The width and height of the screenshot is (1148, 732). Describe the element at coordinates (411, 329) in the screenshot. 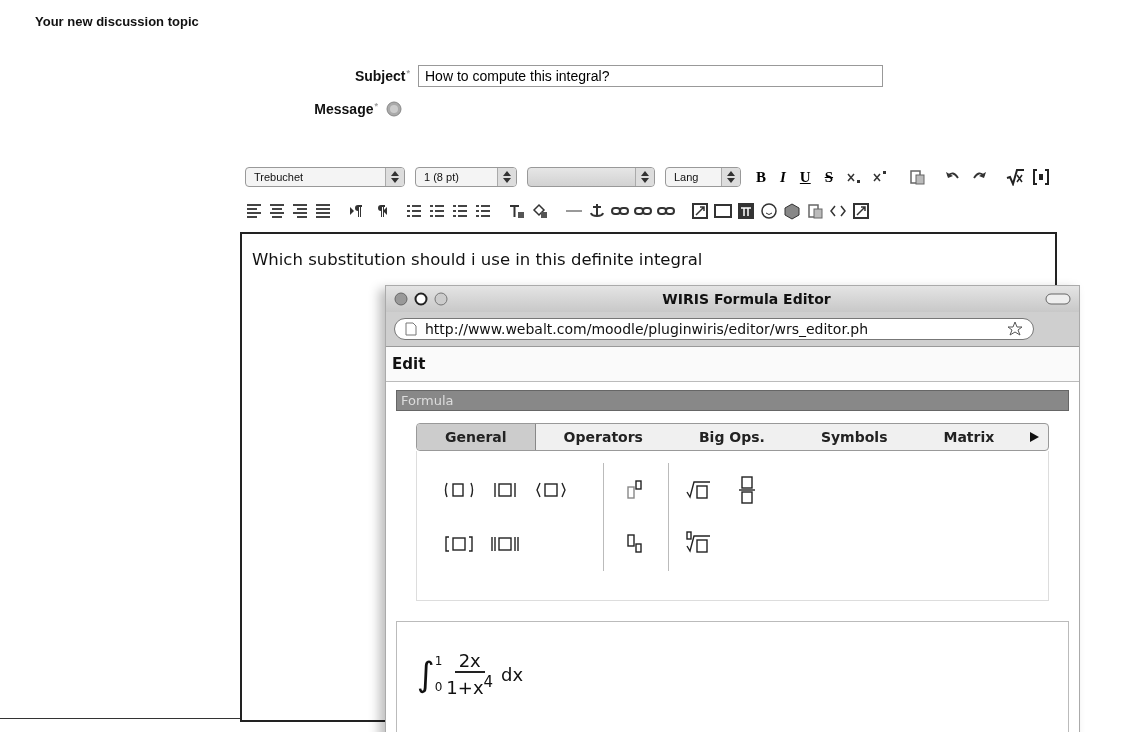

I see `page-icon` at that location.